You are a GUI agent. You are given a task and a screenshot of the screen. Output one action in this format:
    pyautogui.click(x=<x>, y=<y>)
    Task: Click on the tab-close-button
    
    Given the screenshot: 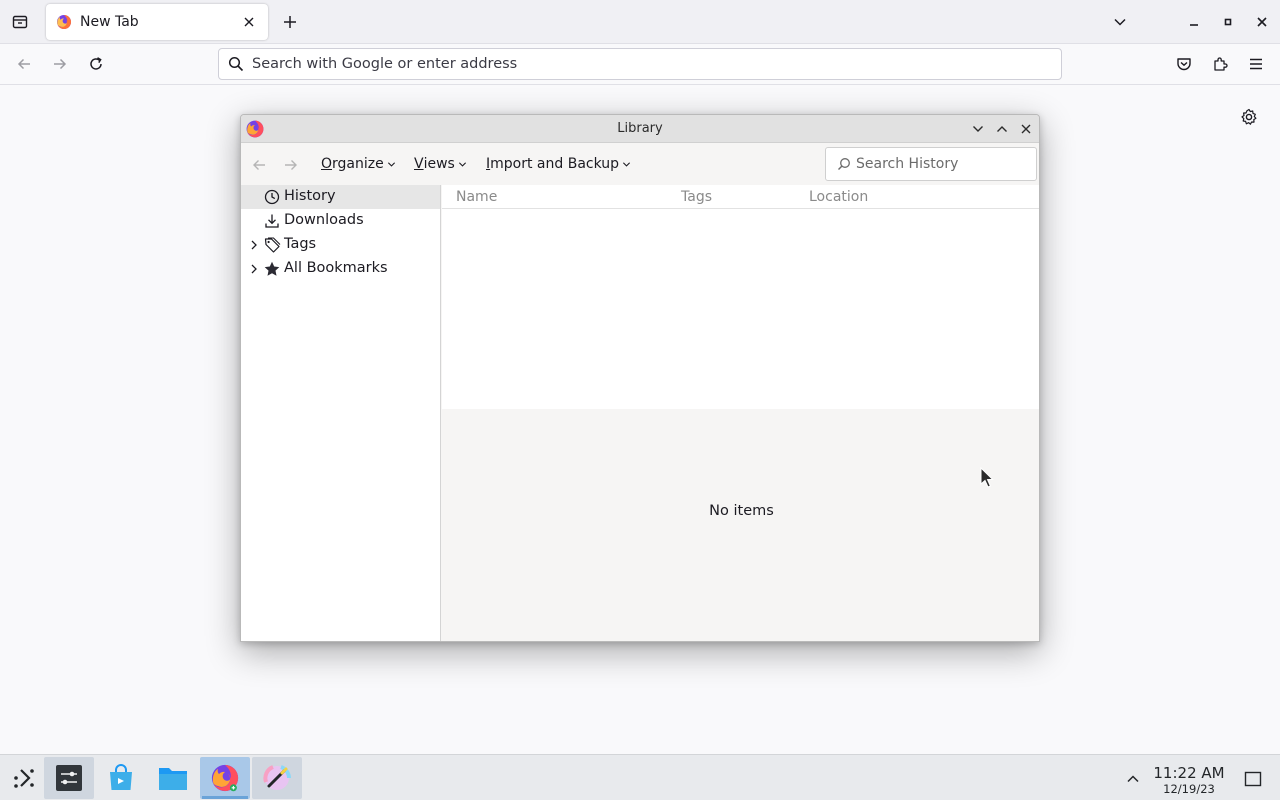 What is the action you would take?
    pyautogui.click(x=249, y=22)
    